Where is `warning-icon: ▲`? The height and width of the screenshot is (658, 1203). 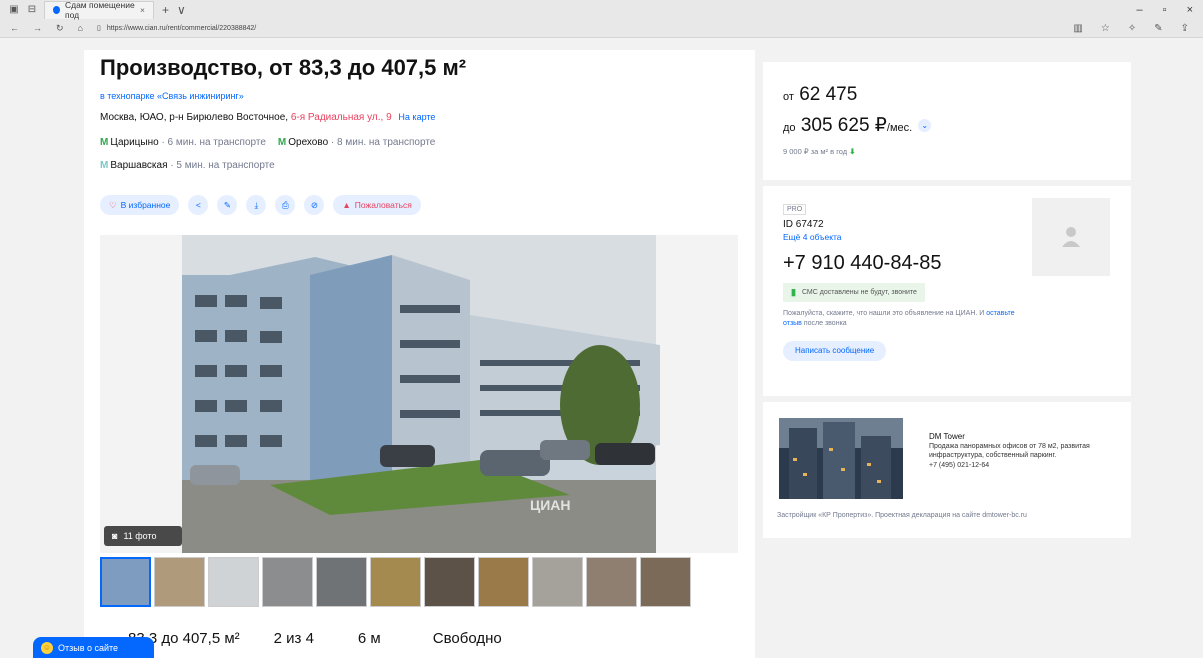
warning-icon: ▲ is located at coordinates (346, 205).